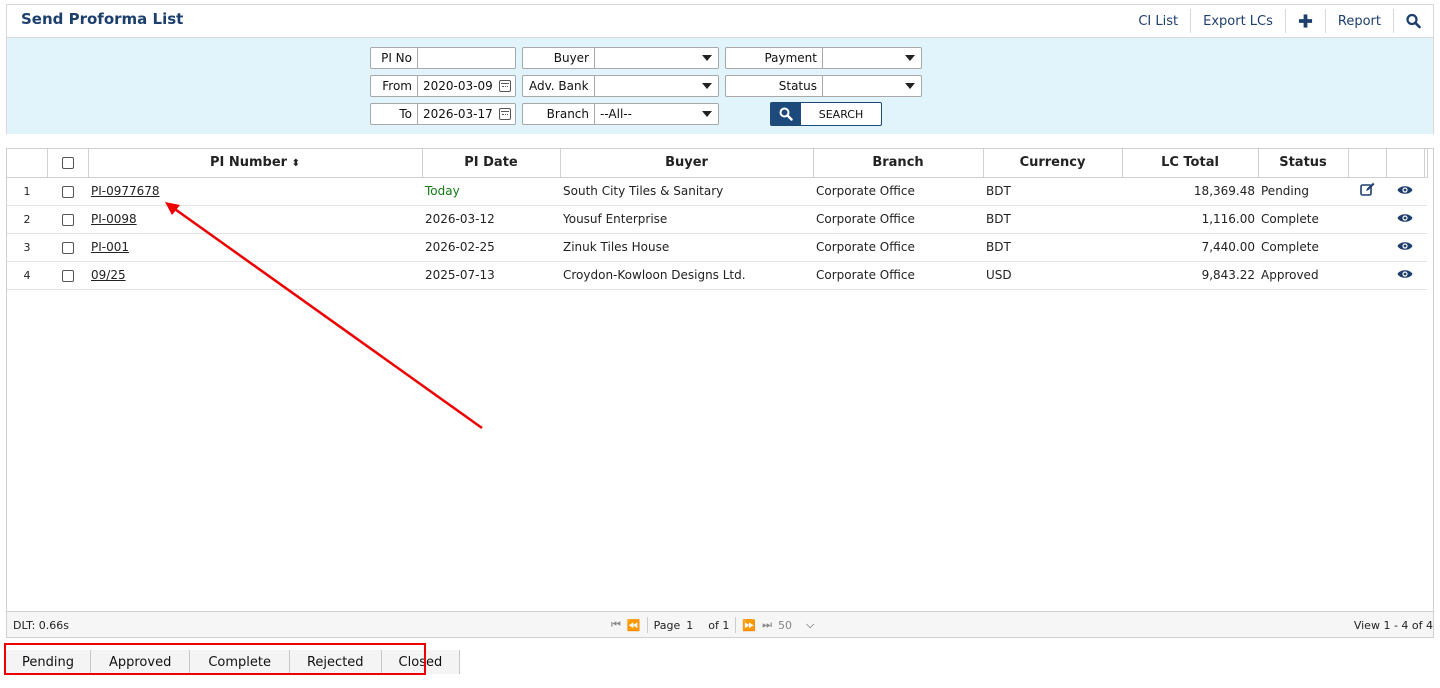 Image resolution: width=1440 pixels, height=688 pixels. Describe the element at coordinates (656, 86) in the screenshot. I see `adv-bank-select` at that location.